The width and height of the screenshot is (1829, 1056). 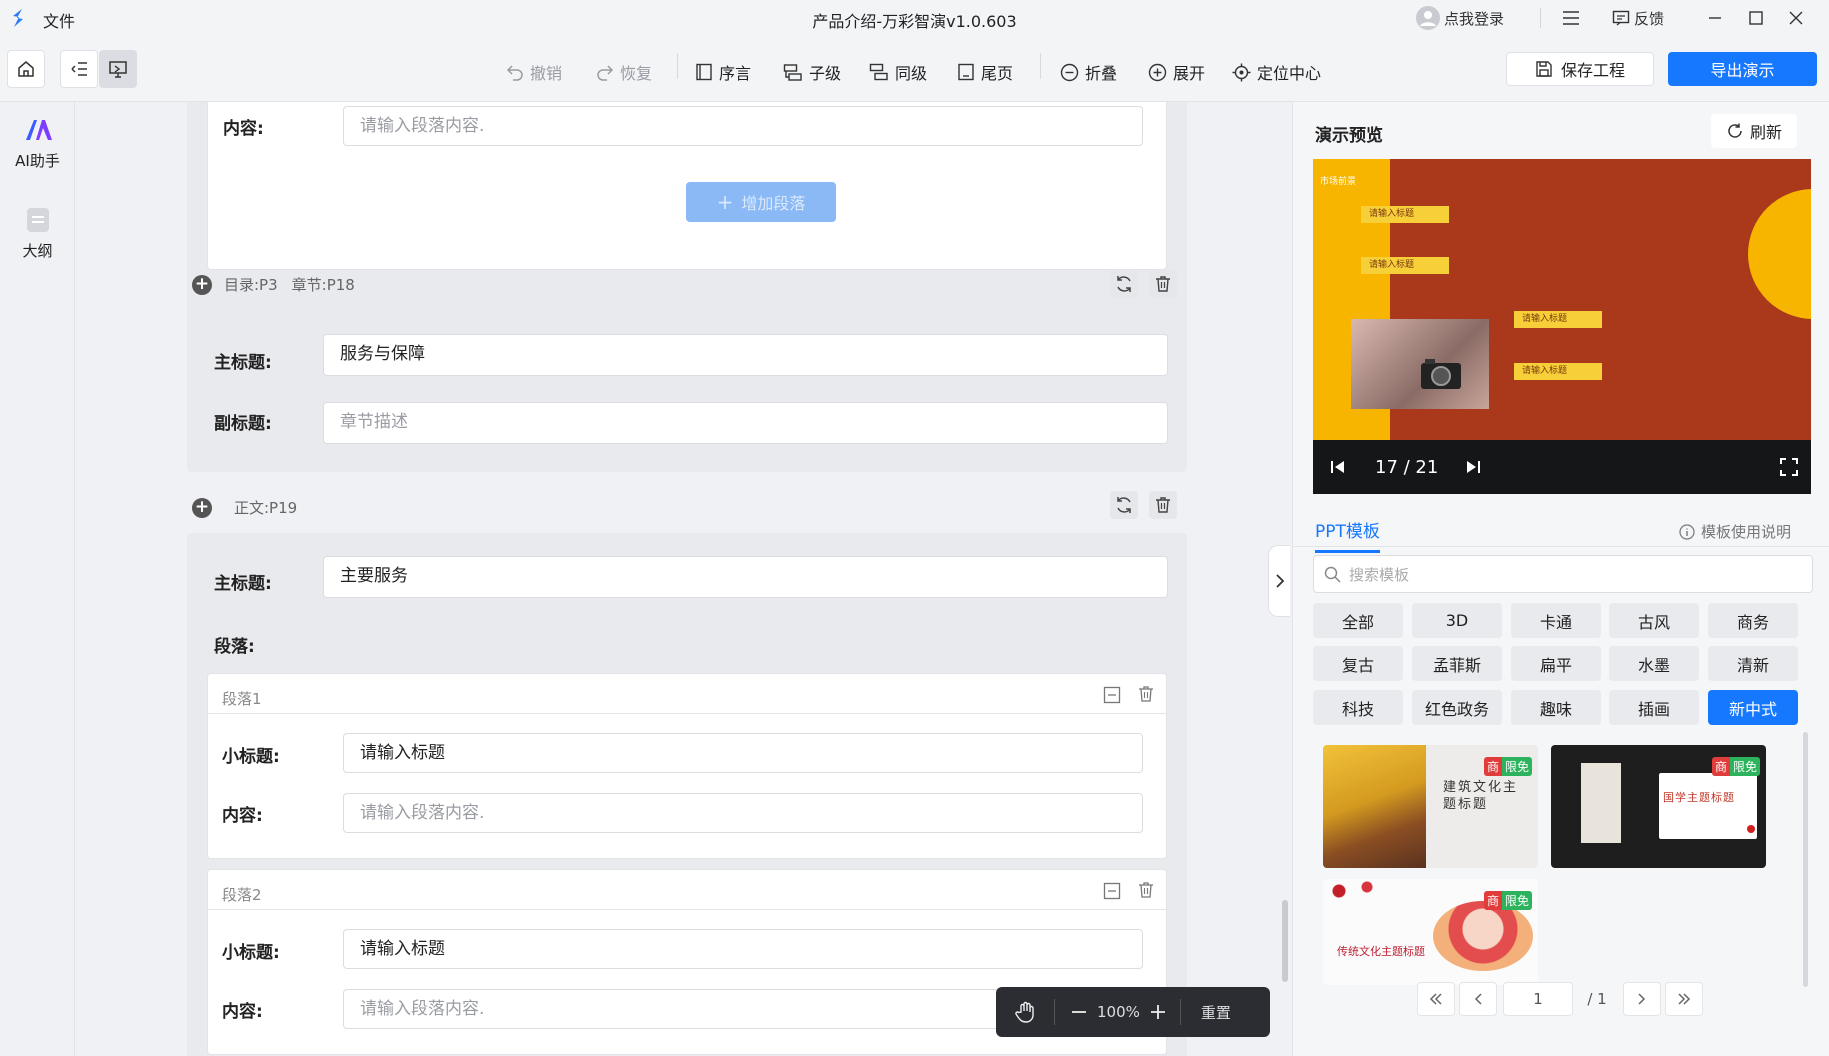 What do you see at coordinates (1069, 72) in the screenshot?
I see `fold-icon` at bounding box center [1069, 72].